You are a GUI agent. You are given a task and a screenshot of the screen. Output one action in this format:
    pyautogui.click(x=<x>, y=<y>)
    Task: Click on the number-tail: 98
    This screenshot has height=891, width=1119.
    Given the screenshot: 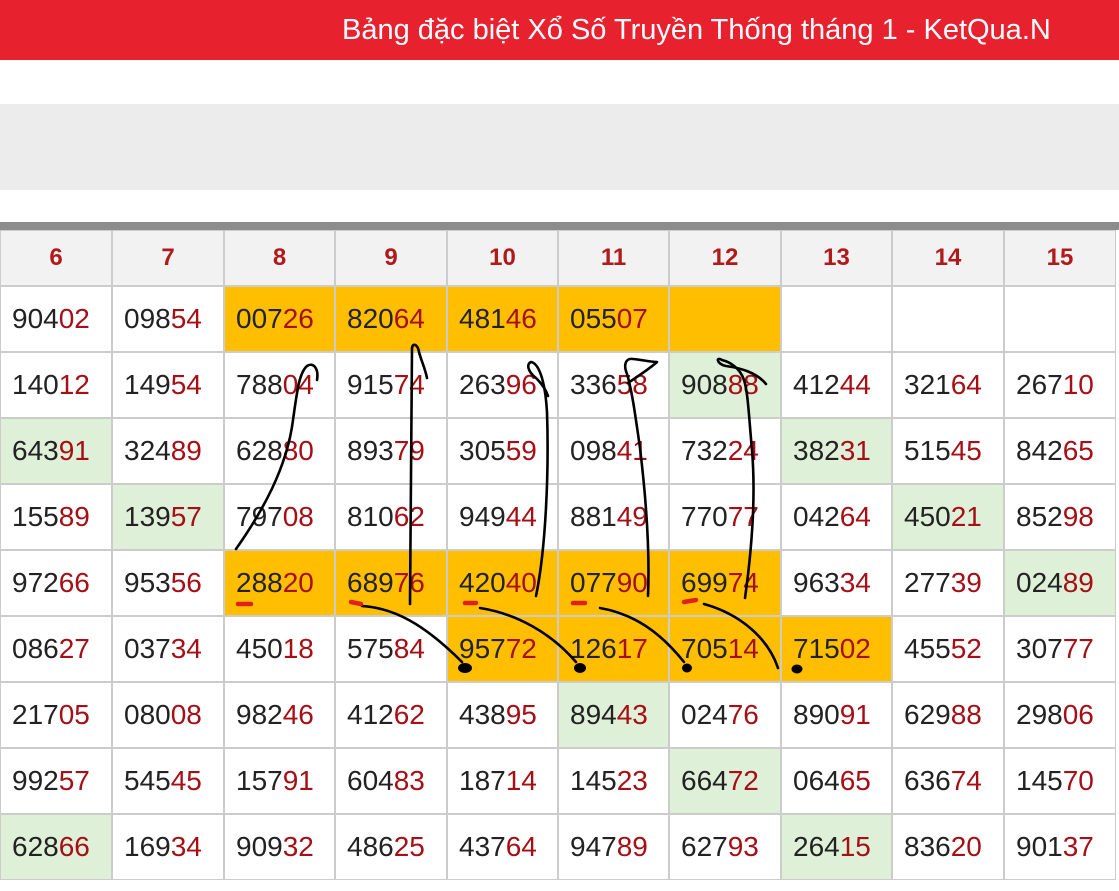 What is the action you would take?
    pyautogui.click(x=1078, y=516)
    